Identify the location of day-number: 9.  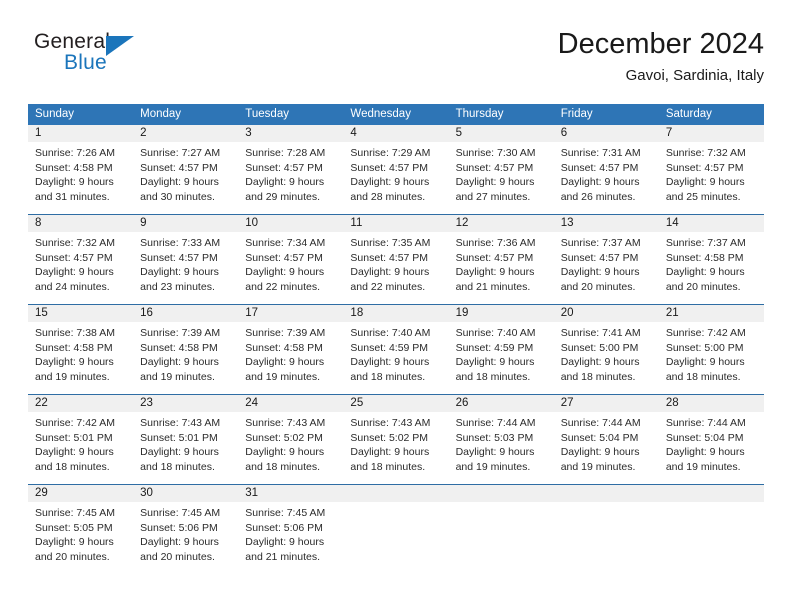
(185, 223).